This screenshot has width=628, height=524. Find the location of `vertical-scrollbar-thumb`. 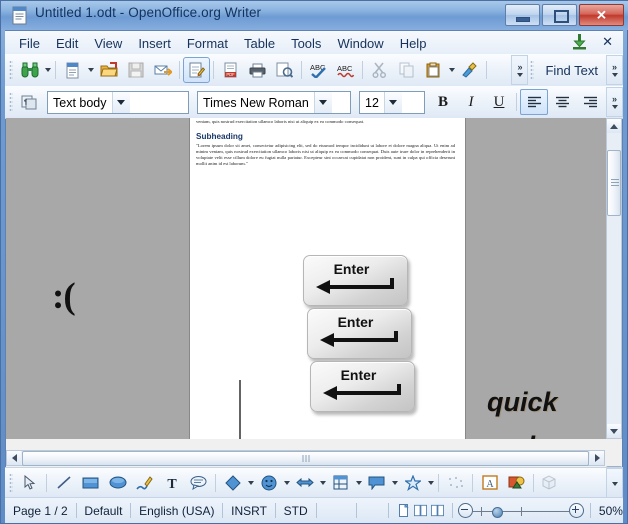

vertical-scrollbar-thumb is located at coordinates (614, 183).